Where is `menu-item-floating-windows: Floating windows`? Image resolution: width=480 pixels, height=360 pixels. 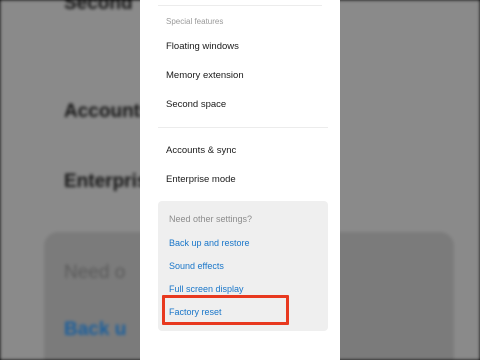 menu-item-floating-windows: Floating windows is located at coordinates (202, 46).